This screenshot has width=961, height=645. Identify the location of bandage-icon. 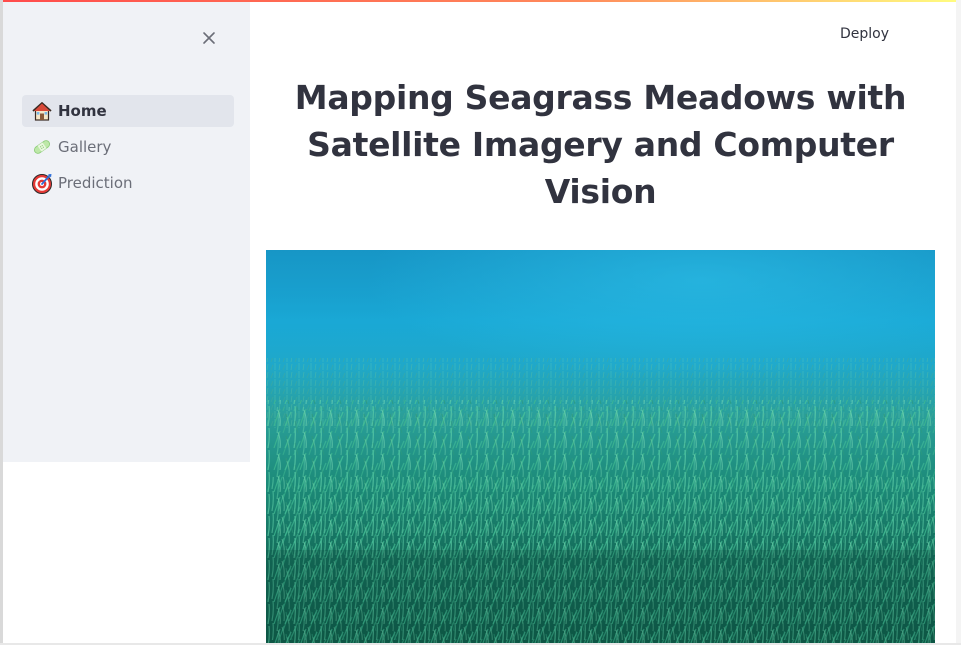
(42, 147).